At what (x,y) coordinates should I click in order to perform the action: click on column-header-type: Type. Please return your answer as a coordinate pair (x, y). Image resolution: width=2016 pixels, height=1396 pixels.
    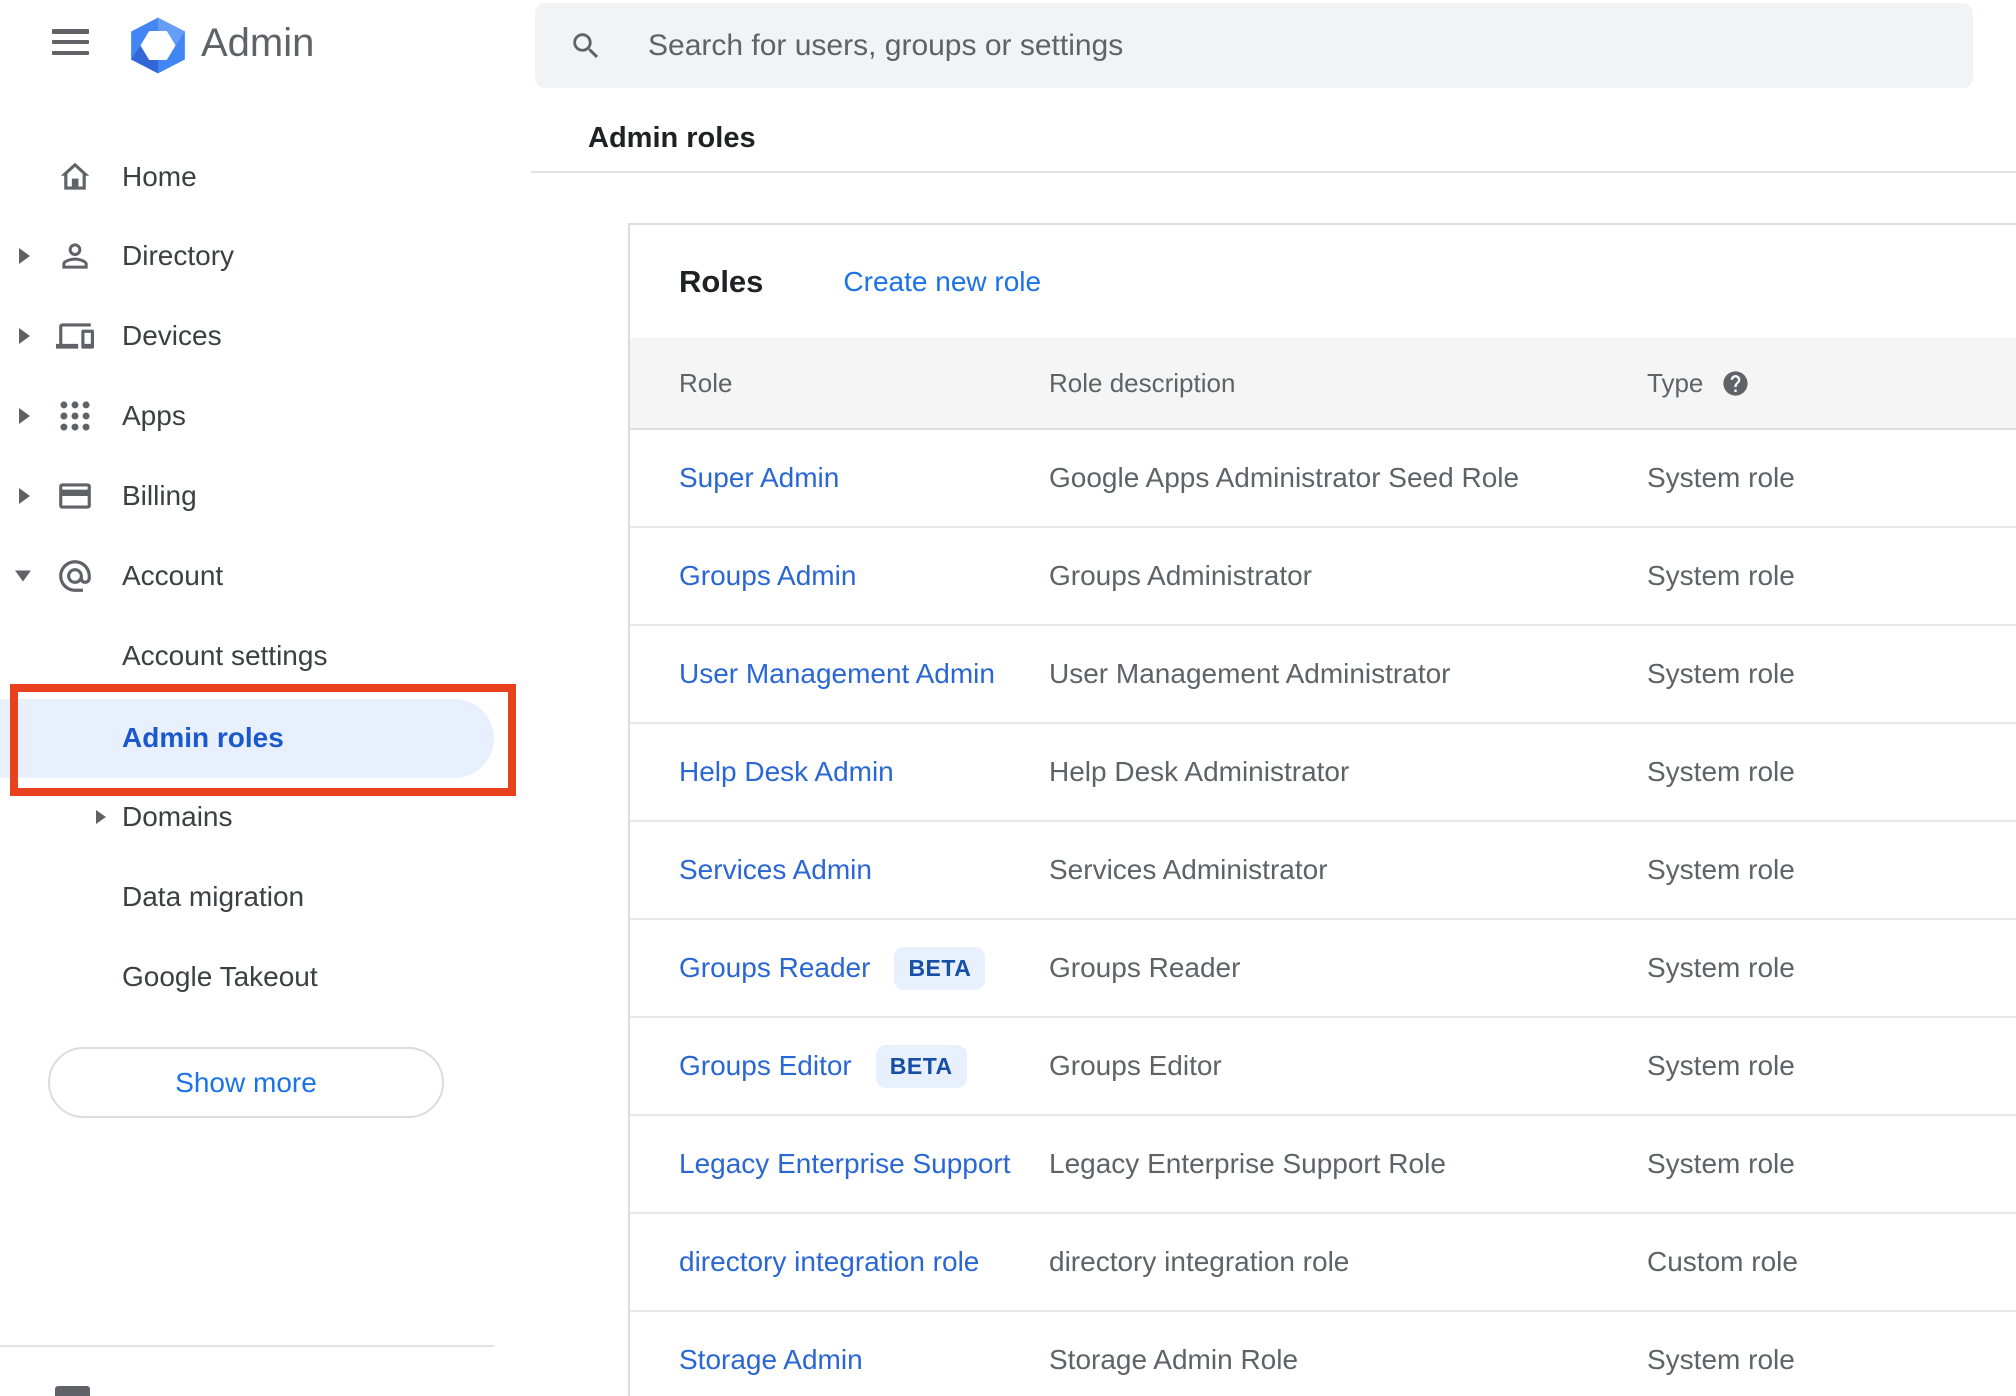
    Looking at the image, I should click on (1831, 383).